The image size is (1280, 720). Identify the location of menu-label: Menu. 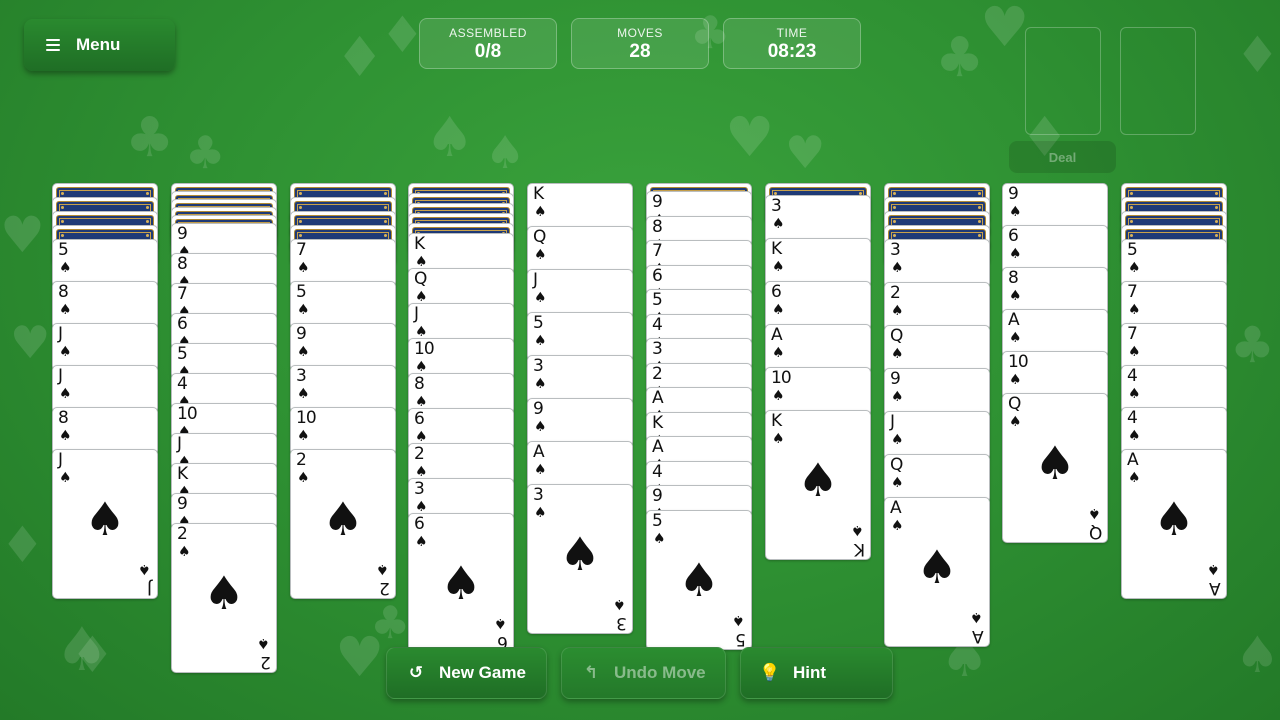
(98, 44).